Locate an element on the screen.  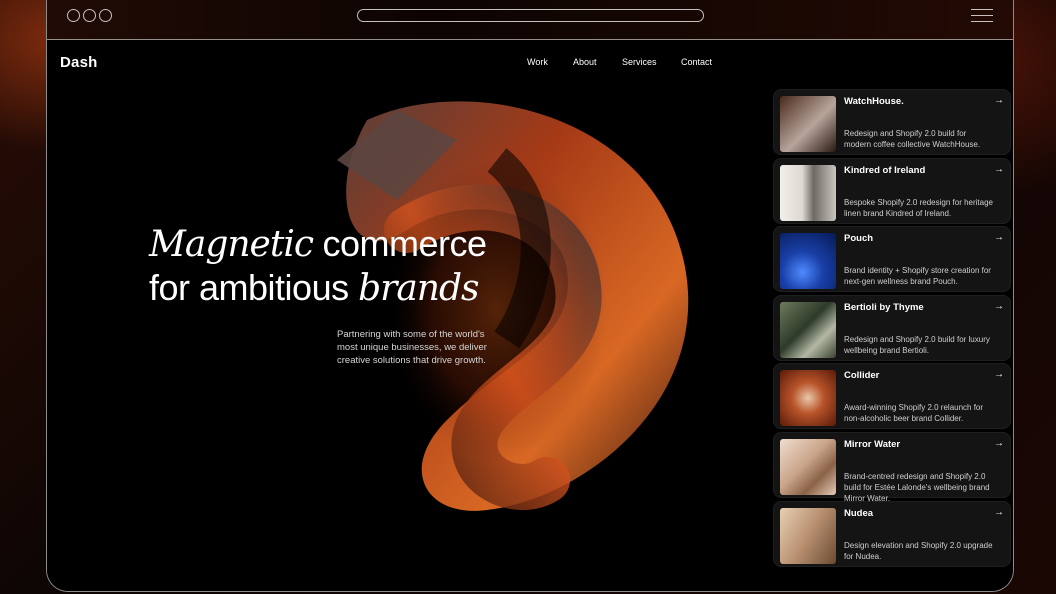
window-controls is located at coordinates (89, 15).